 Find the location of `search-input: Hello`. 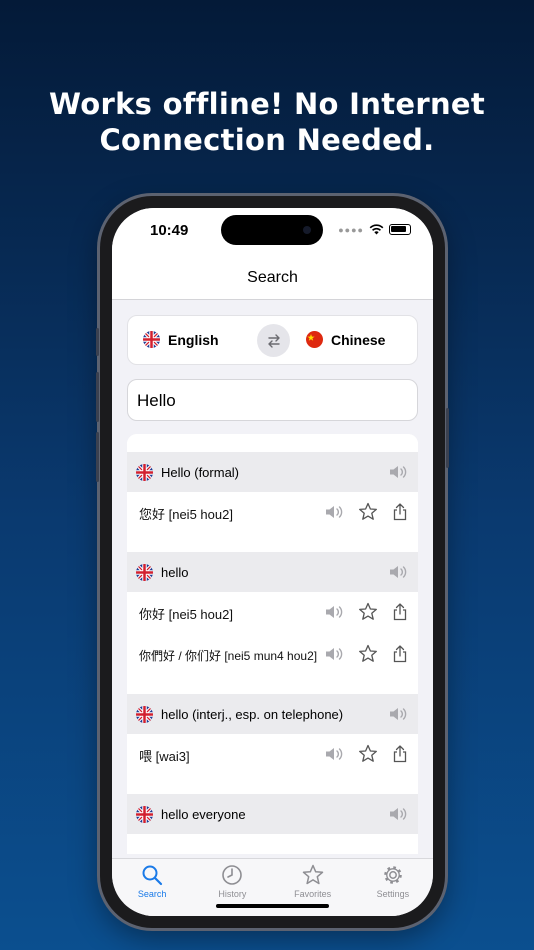

search-input: Hello is located at coordinates (272, 400).